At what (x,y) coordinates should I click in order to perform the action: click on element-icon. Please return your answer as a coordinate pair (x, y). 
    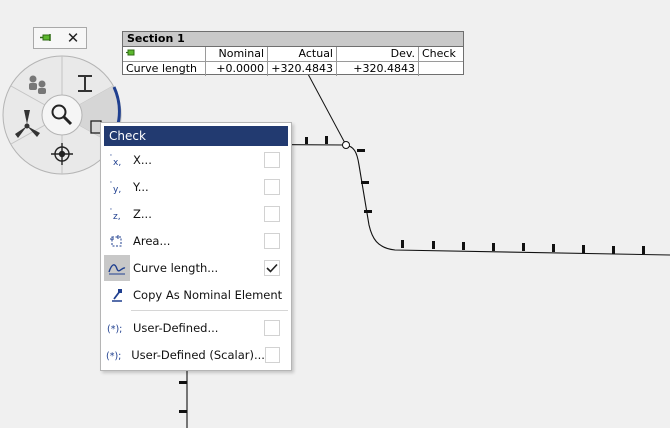
    Looking at the image, I should click on (130, 52).